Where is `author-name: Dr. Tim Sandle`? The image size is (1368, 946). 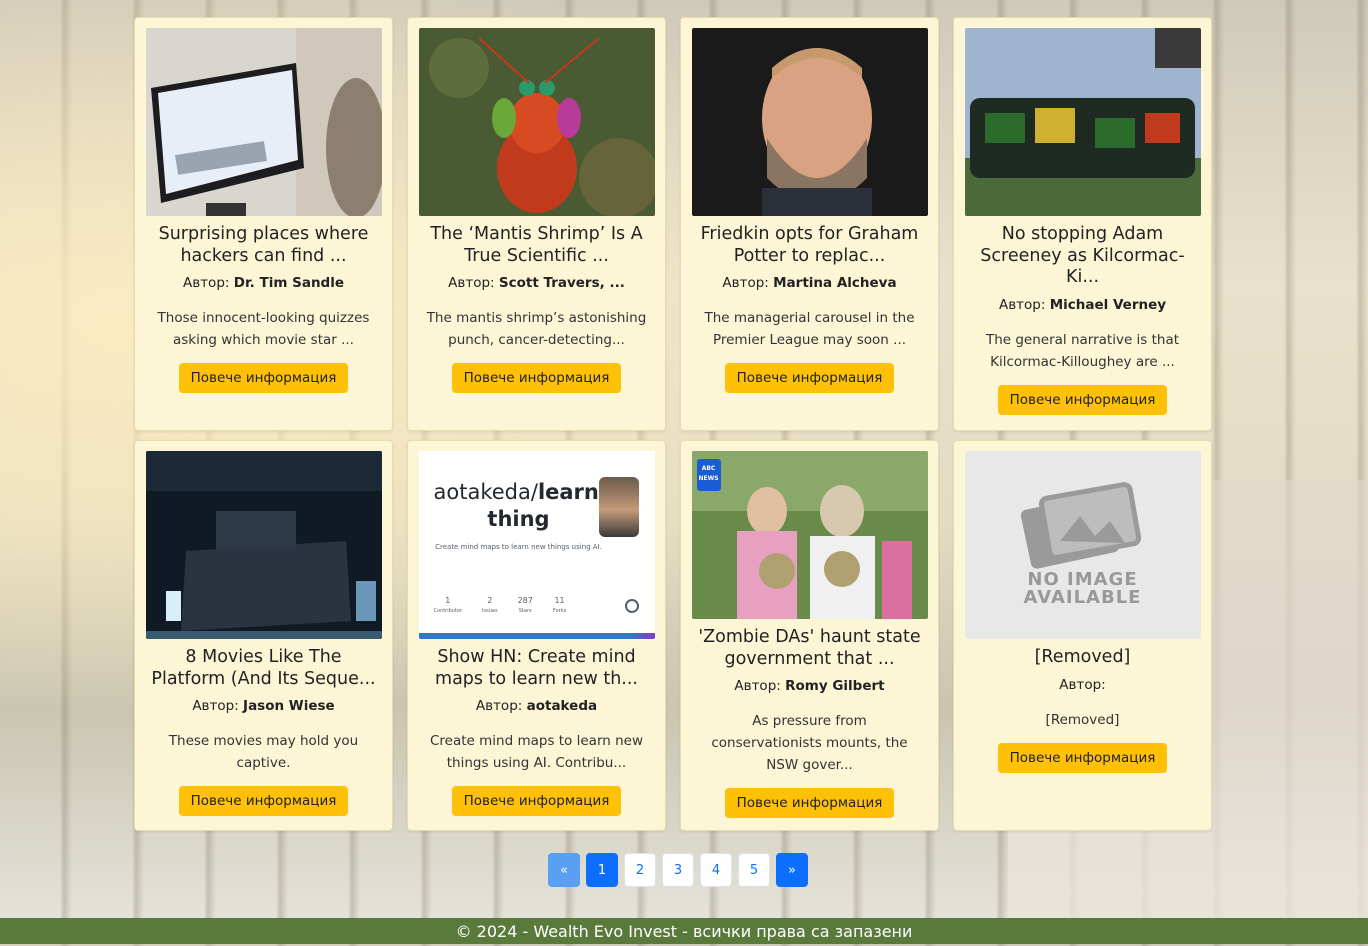 author-name: Dr. Tim Sandle is located at coordinates (288, 283).